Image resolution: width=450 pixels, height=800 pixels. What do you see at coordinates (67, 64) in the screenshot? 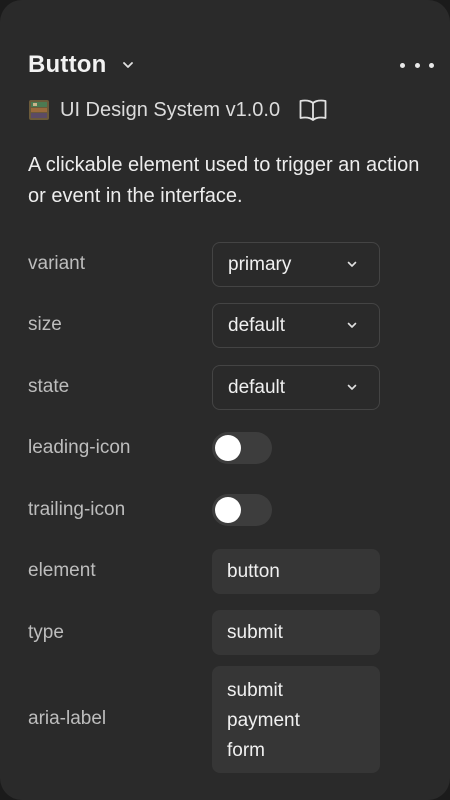
I see `component-title: Button` at bounding box center [67, 64].